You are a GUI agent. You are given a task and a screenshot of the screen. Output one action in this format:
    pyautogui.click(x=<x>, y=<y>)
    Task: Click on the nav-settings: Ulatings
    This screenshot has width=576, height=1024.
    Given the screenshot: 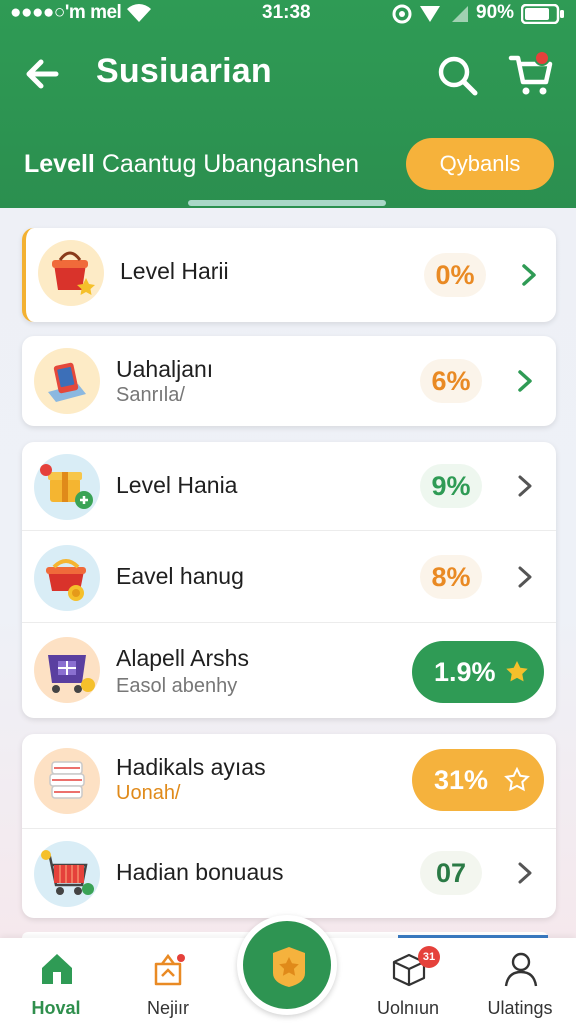 What is the action you would take?
    pyautogui.click(x=520, y=981)
    